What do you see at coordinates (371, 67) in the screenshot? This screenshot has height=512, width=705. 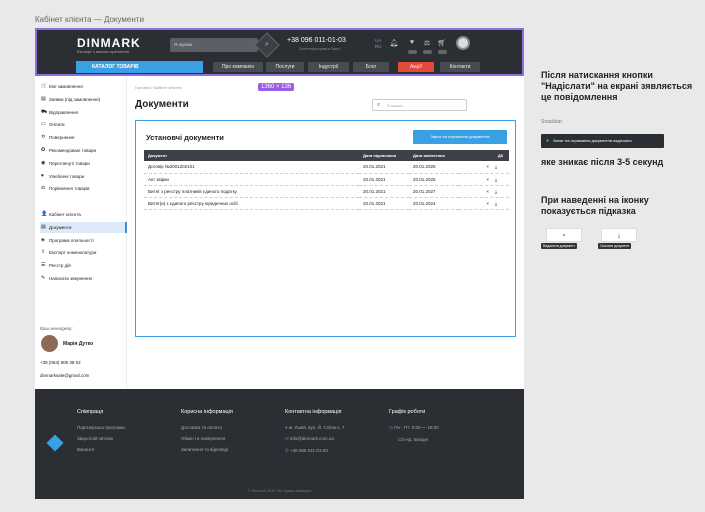 I see `nav-blog: Блог` at bounding box center [371, 67].